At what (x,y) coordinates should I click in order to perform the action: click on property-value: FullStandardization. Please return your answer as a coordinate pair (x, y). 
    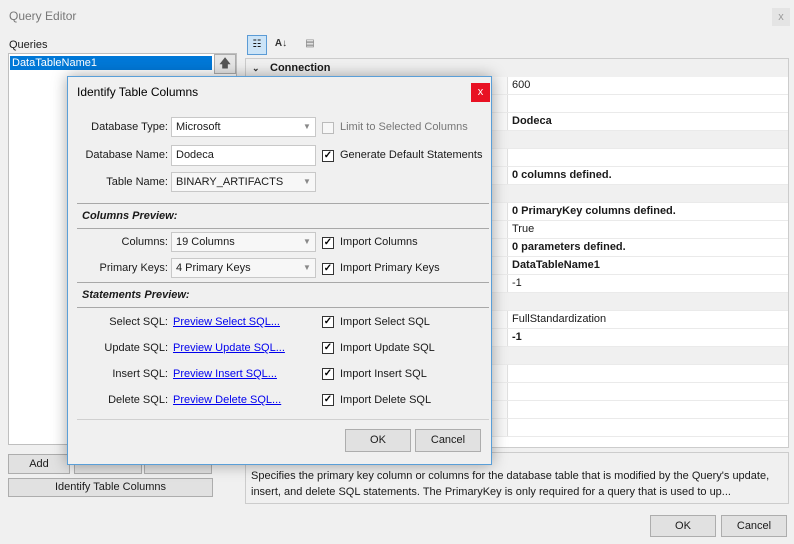
    Looking at the image, I should click on (559, 319).